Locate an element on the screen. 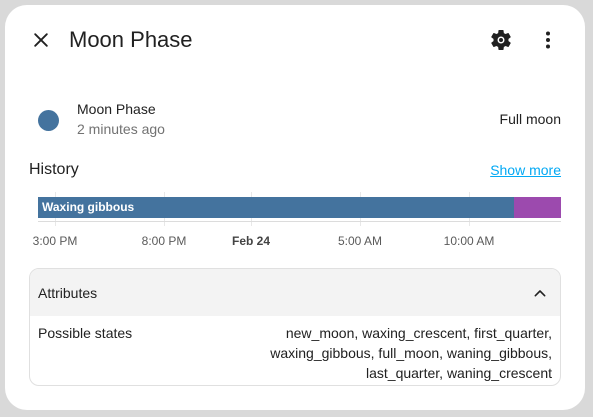 The width and height of the screenshot is (593, 417). moon-phase-icon is located at coordinates (48, 120).